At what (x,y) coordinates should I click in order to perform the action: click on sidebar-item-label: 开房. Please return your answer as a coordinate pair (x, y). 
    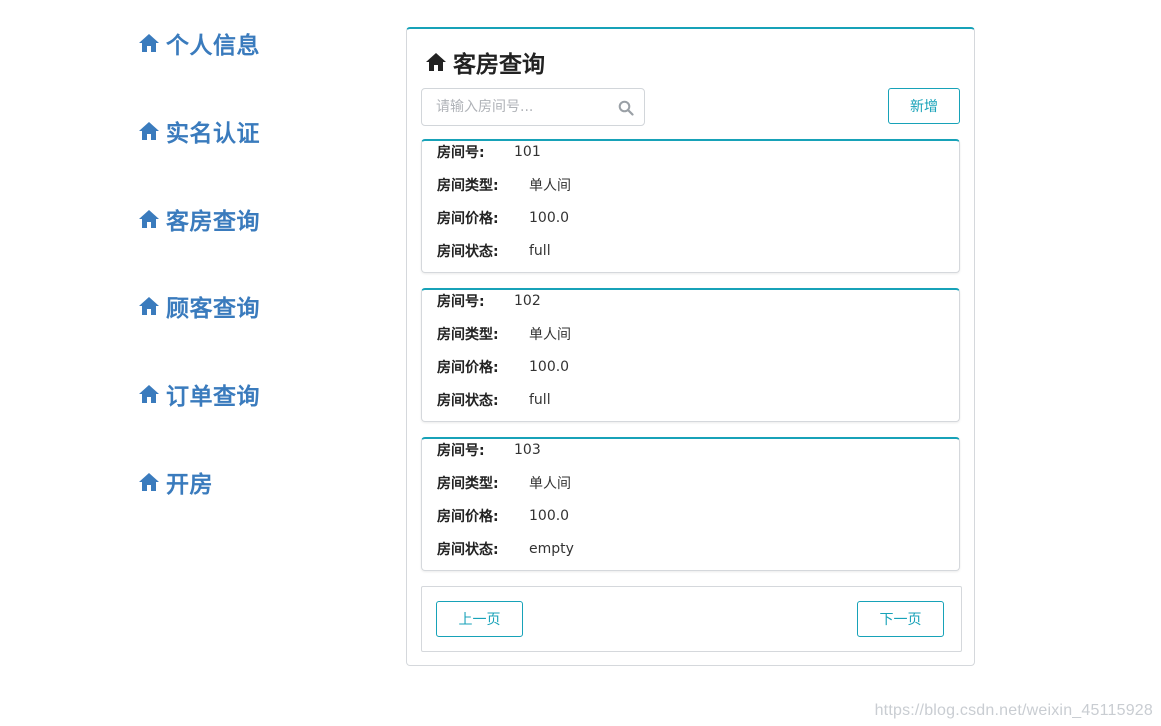
    Looking at the image, I should click on (189, 484).